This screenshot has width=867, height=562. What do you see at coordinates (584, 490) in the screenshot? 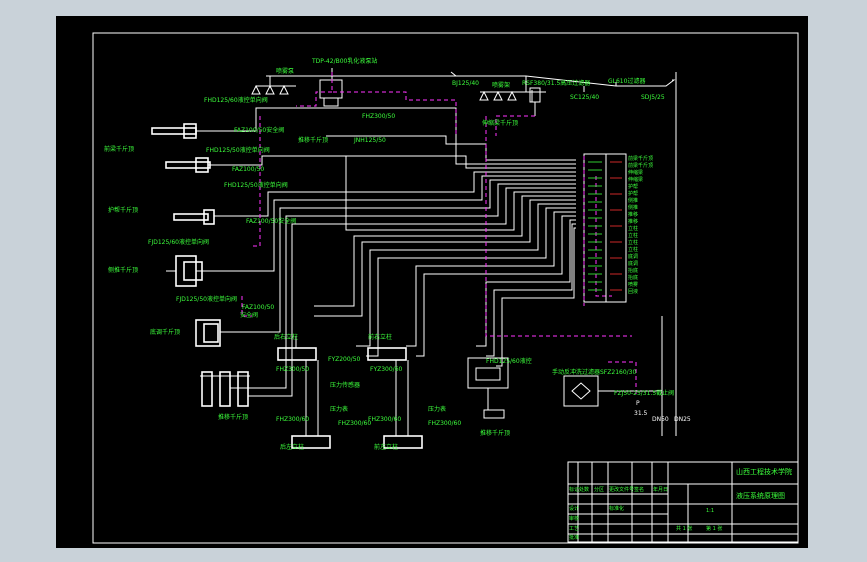
I see `tb-cell: 处数` at bounding box center [584, 490].